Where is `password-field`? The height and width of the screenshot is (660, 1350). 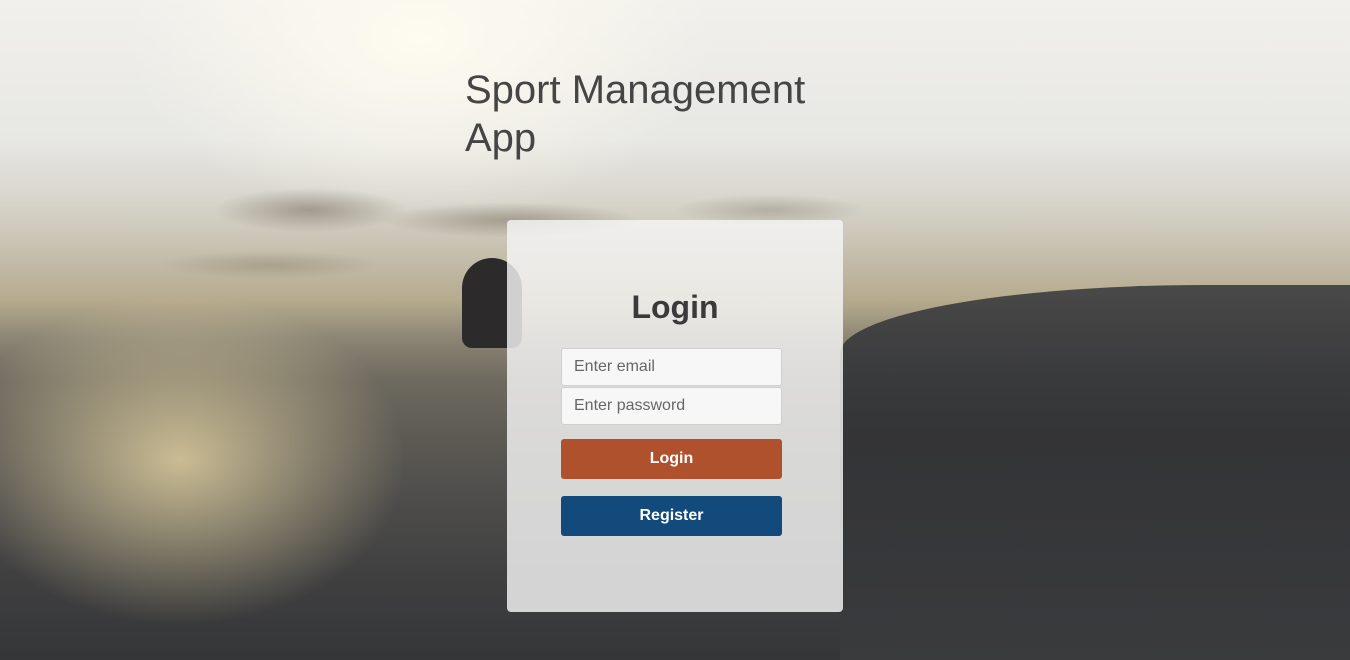 password-field is located at coordinates (671, 406).